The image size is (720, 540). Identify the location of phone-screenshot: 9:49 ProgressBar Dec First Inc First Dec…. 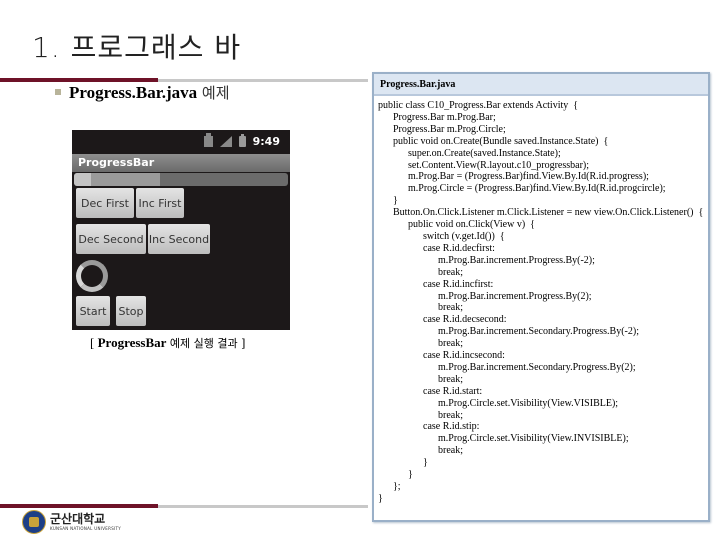
(181, 230).